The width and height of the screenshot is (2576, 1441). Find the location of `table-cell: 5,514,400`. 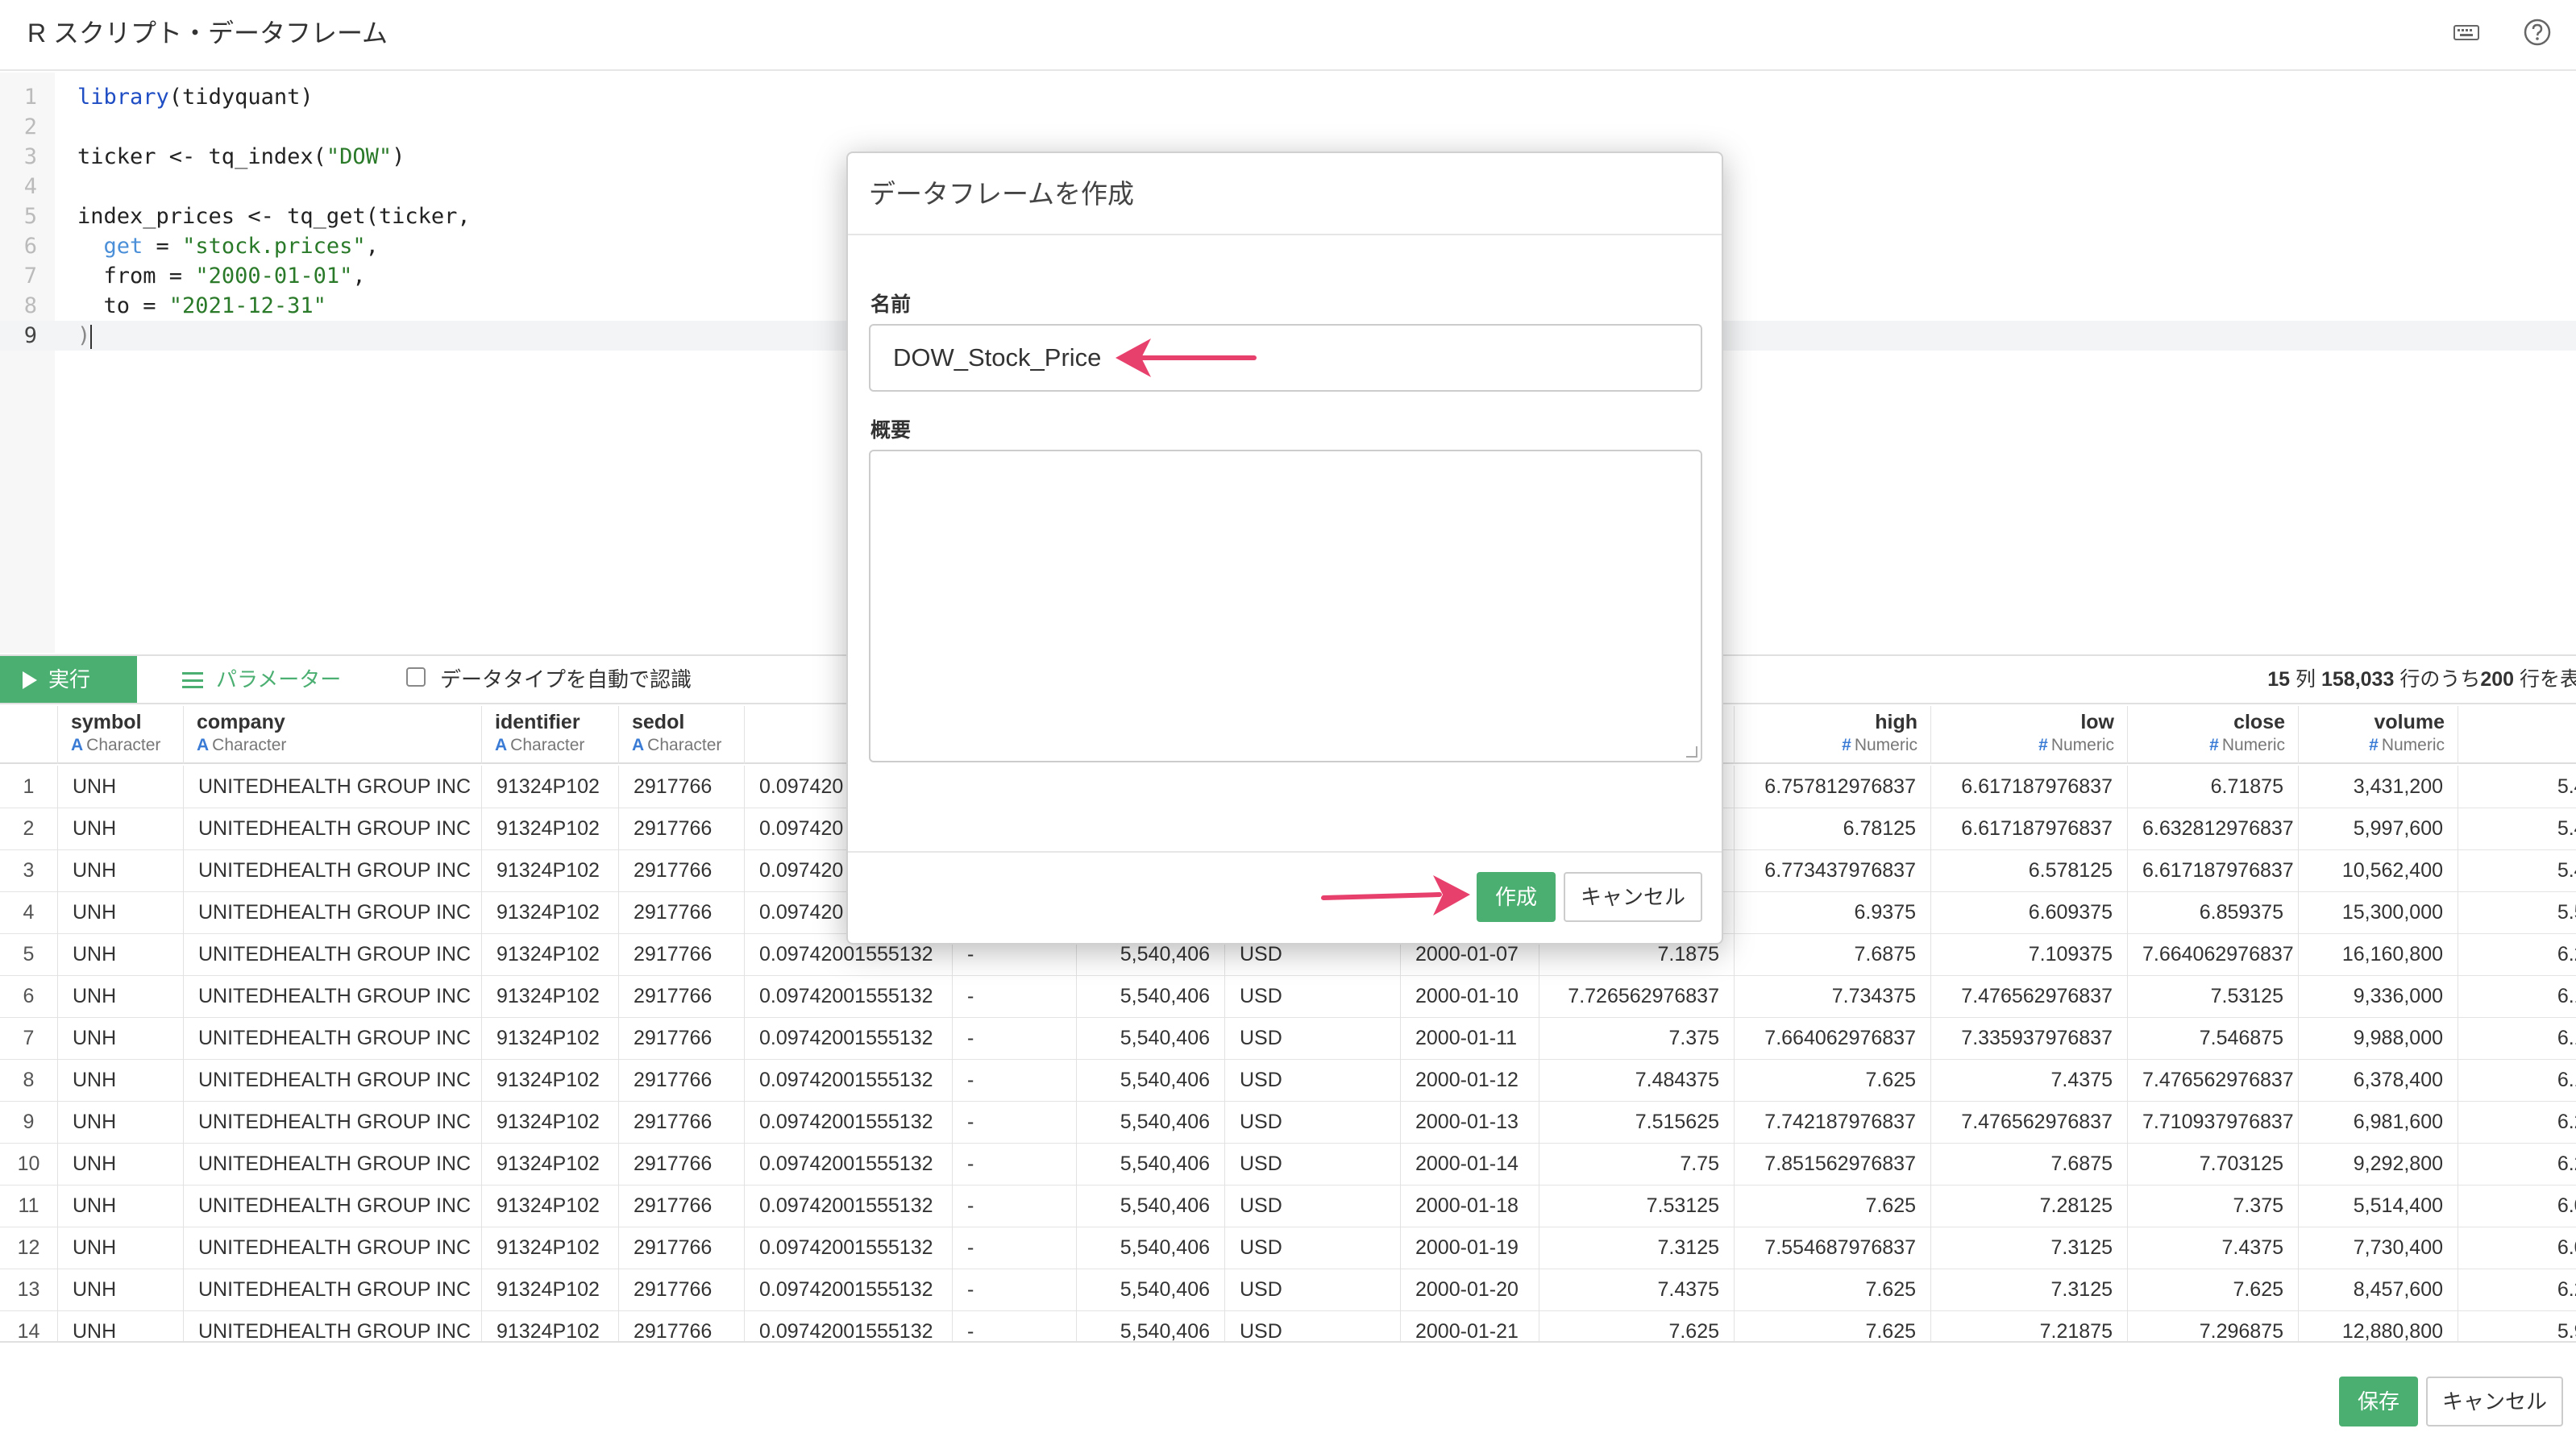

table-cell: 5,514,400 is located at coordinates (2378, 1206).